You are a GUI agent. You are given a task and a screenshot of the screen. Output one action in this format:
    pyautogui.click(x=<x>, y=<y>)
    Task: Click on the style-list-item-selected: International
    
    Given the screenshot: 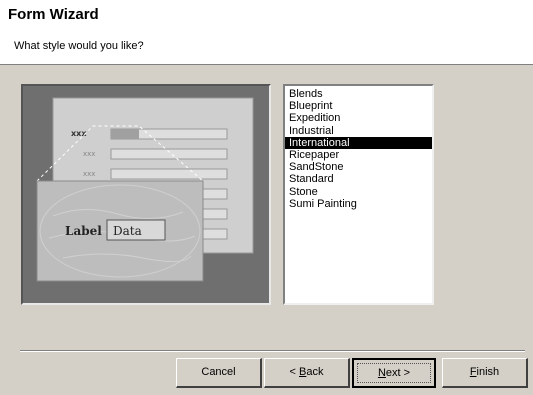 What is the action you would take?
    pyautogui.click(x=358, y=142)
    